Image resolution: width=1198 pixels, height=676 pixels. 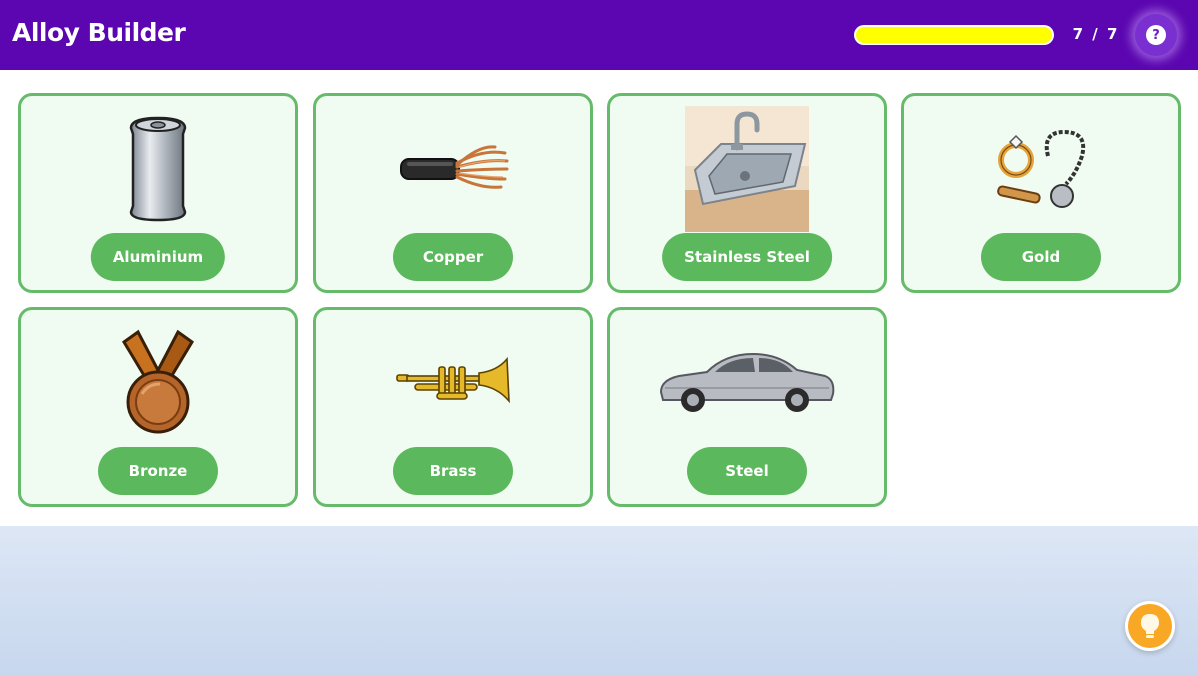 What do you see at coordinates (99, 32) in the screenshot?
I see `app-title: Alloy Builder` at bounding box center [99, 32].